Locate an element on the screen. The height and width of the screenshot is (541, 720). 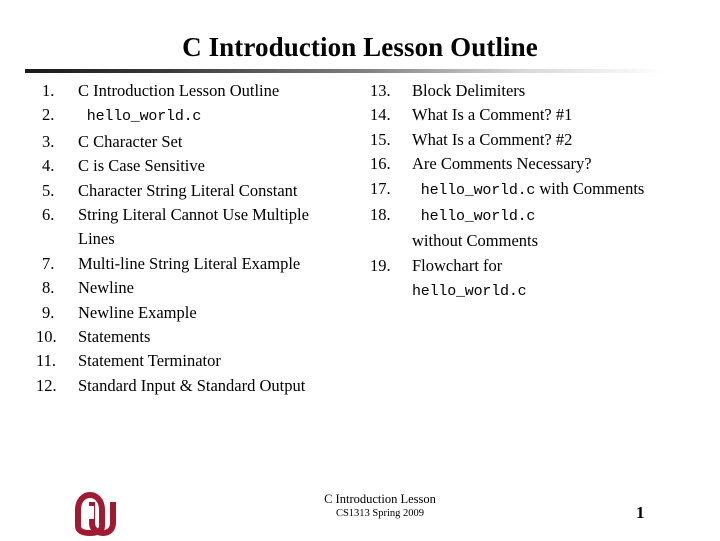
outline-item: 8. Newline is located at coordinates (186, 288).